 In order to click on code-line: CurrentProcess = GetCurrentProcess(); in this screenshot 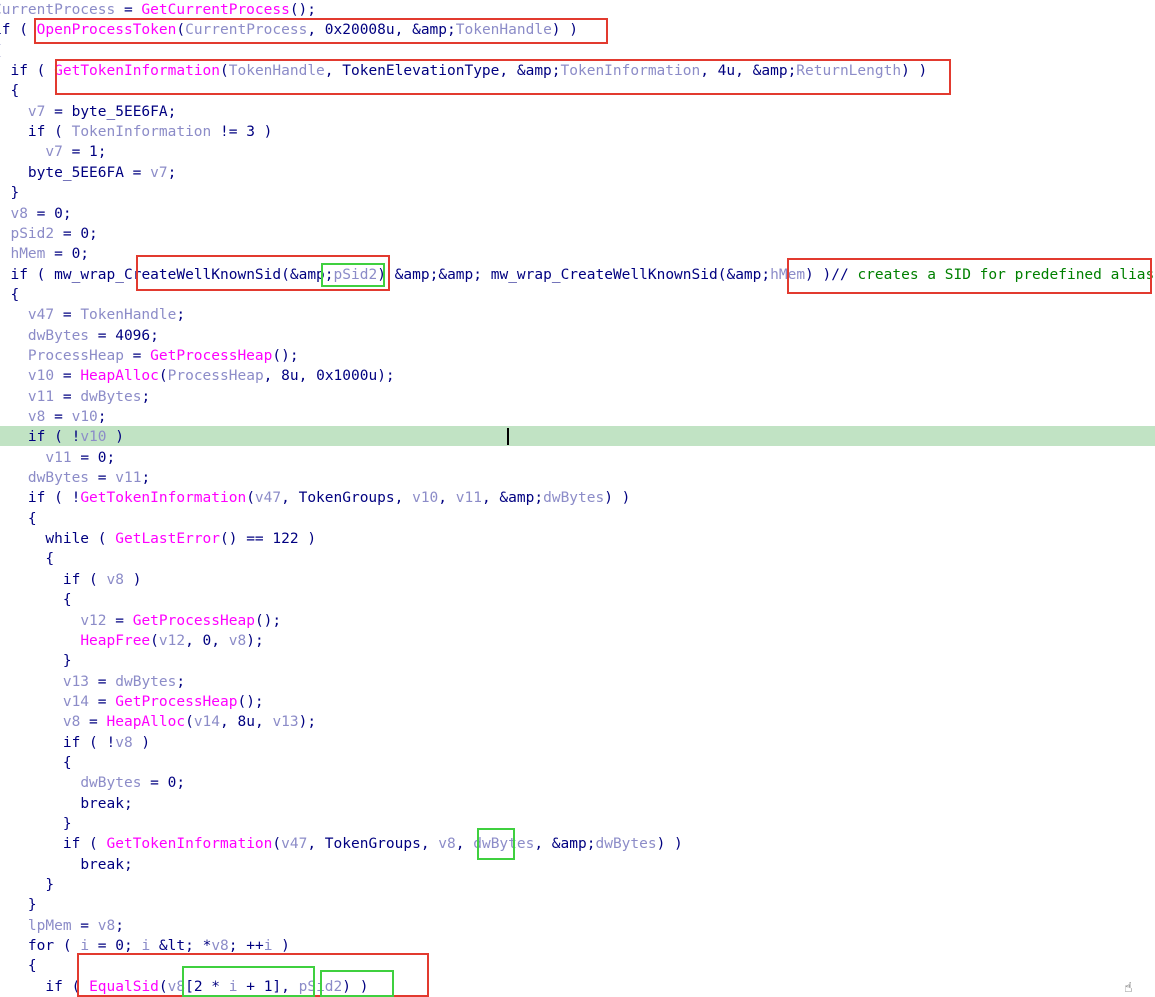, I will do `click(158, 10)`.